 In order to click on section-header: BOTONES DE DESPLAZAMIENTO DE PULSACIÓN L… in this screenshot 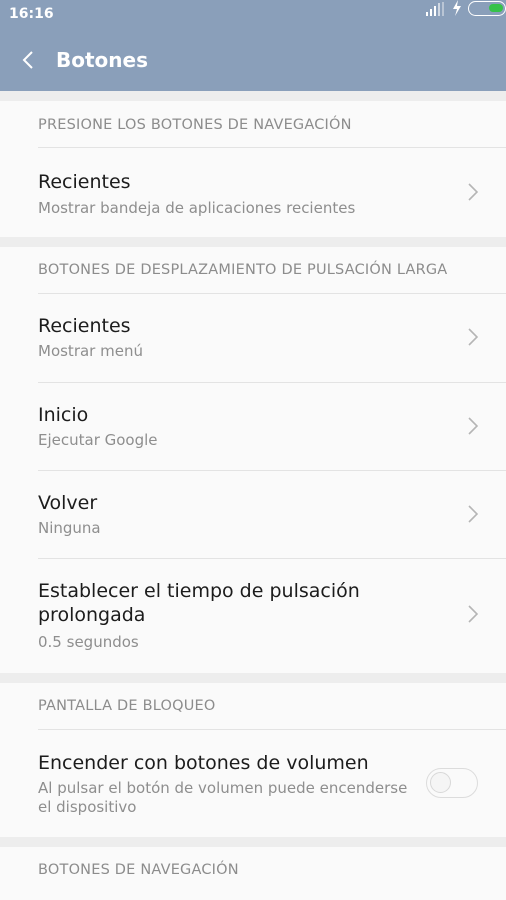, I will do `click(243, 270)`.